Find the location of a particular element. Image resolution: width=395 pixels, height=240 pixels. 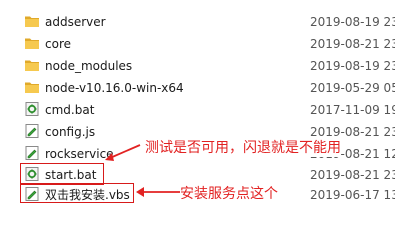

arrow-to-start-bat is located at coordinates (125, 151).